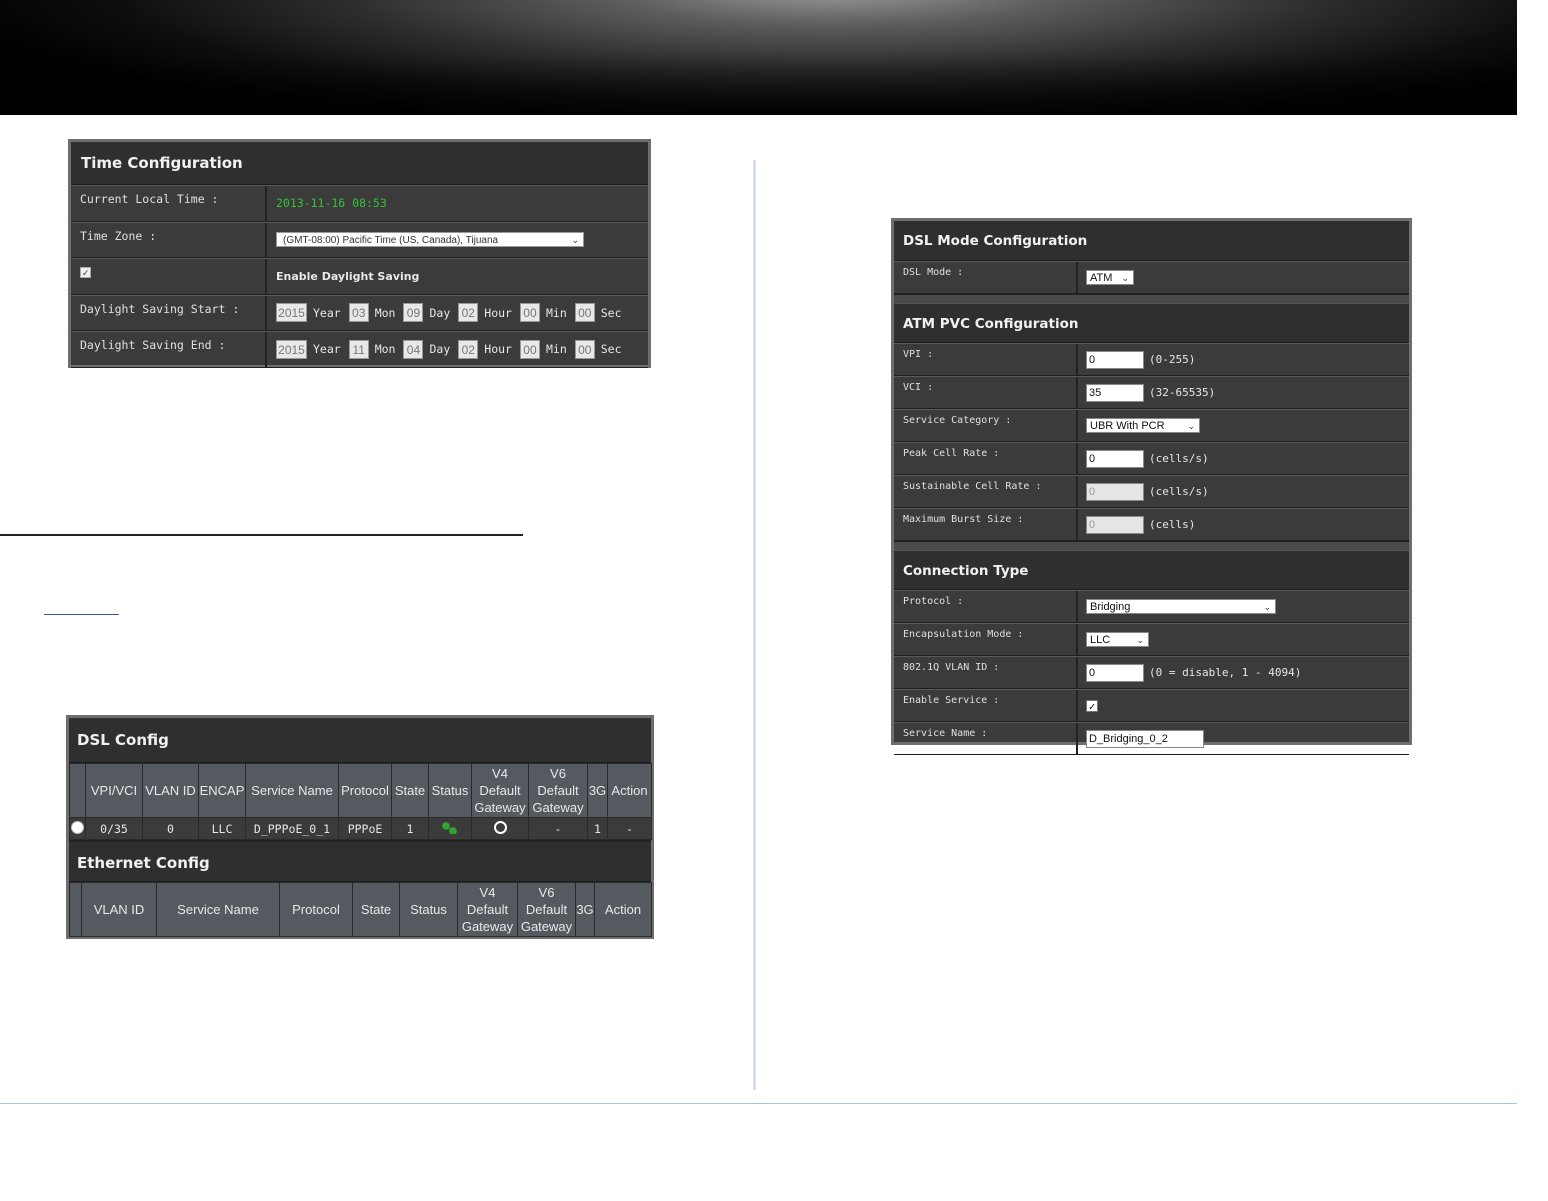 This screenshot has height=1201, width=1548. I want to click on mbs-row: Maximum Burst Size : 0 (cells), so click(1151, 524).